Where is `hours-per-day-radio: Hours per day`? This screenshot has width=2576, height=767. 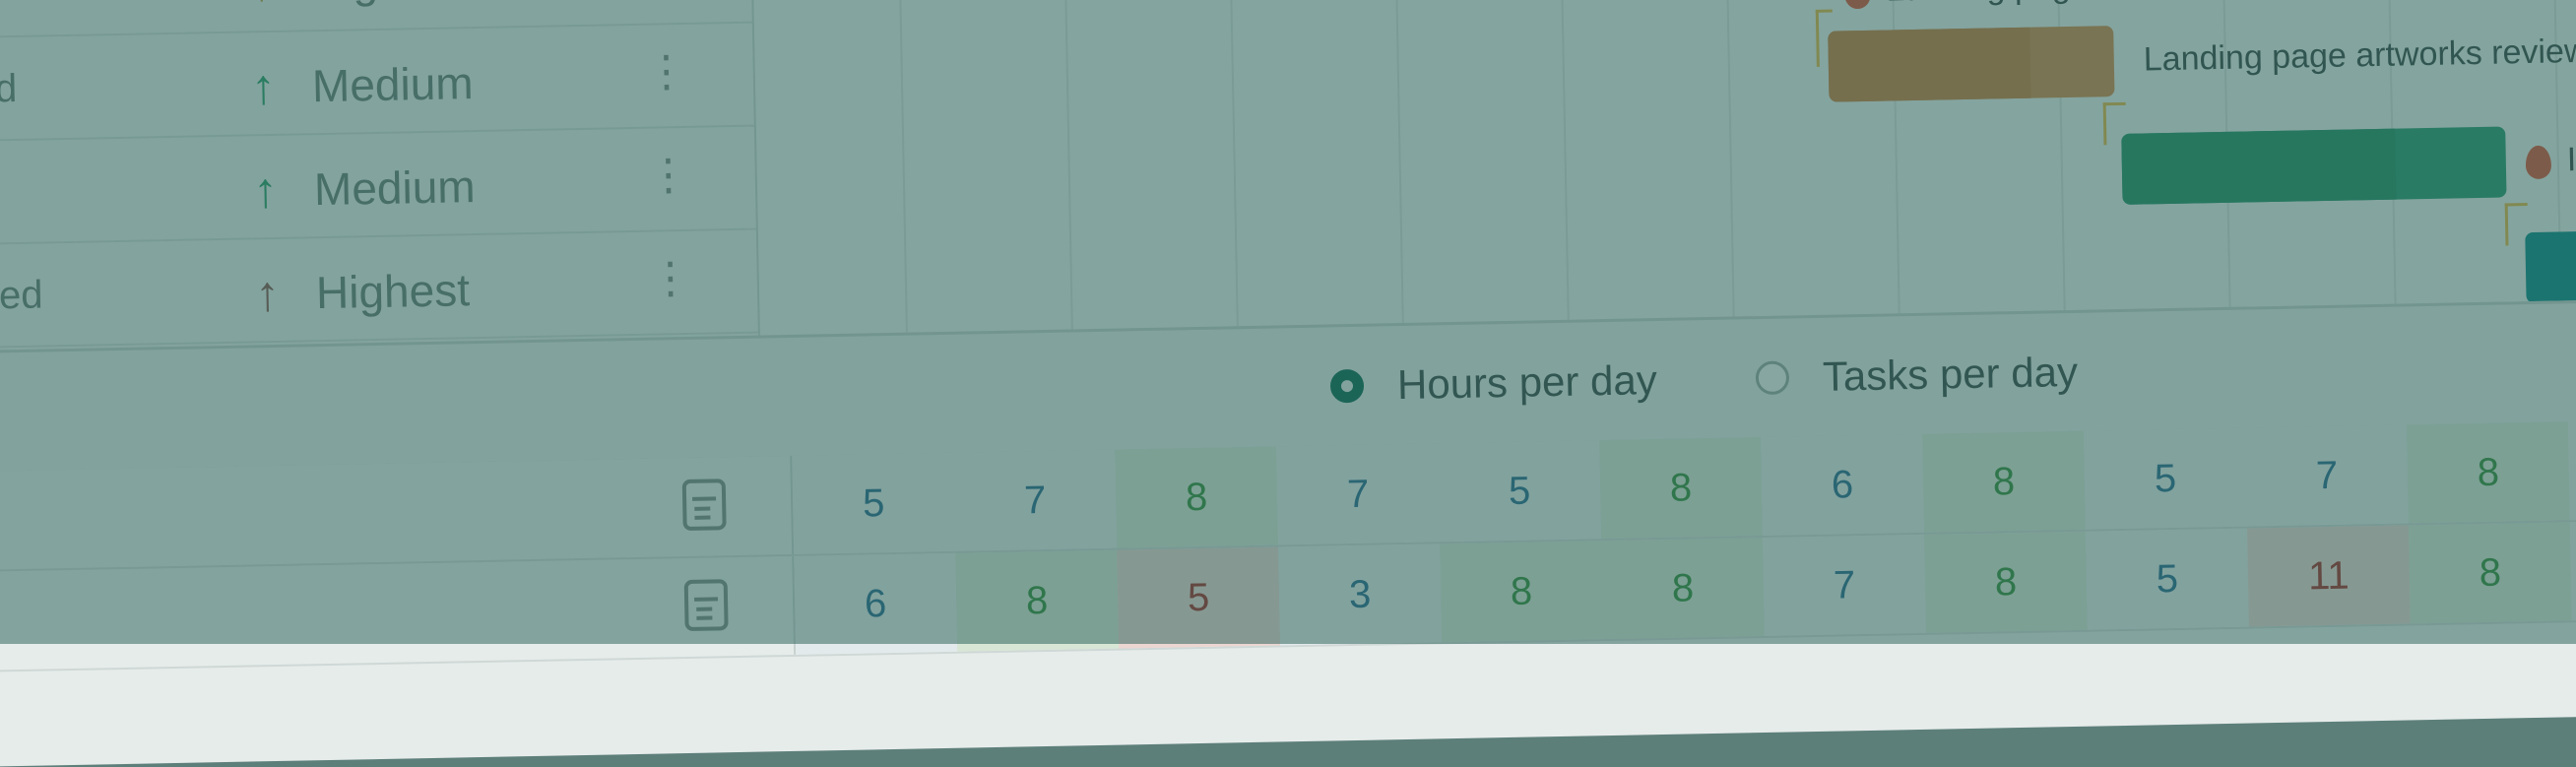 hours-per-day-radio: Hours per day is located at coordinates (1493, 383).